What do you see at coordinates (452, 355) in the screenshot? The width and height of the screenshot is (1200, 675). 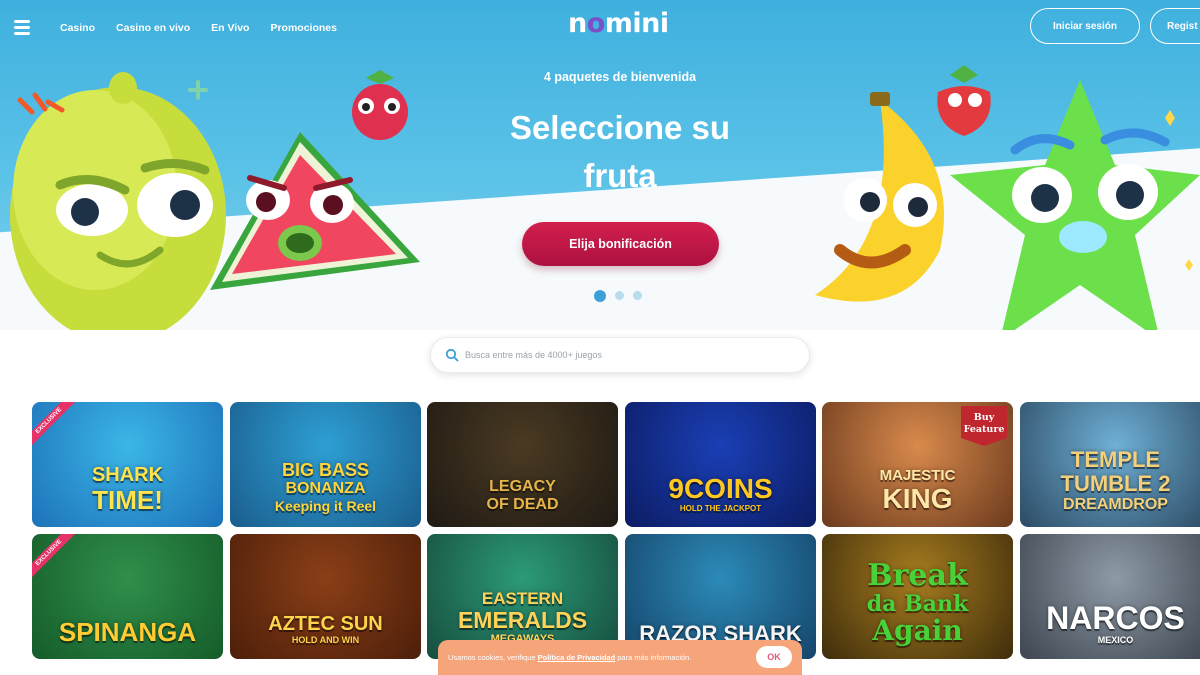 I see `search-icon` at bounding box center [452, 355].